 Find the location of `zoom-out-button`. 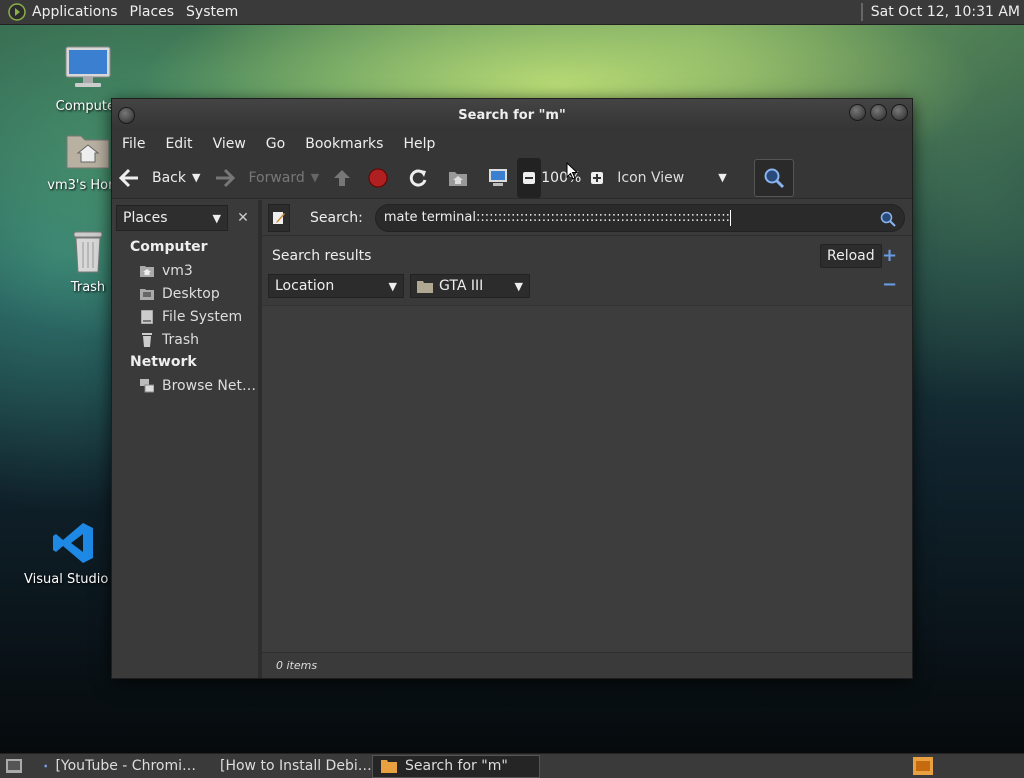

zoom-out-button is located at coordinates (529, 177).